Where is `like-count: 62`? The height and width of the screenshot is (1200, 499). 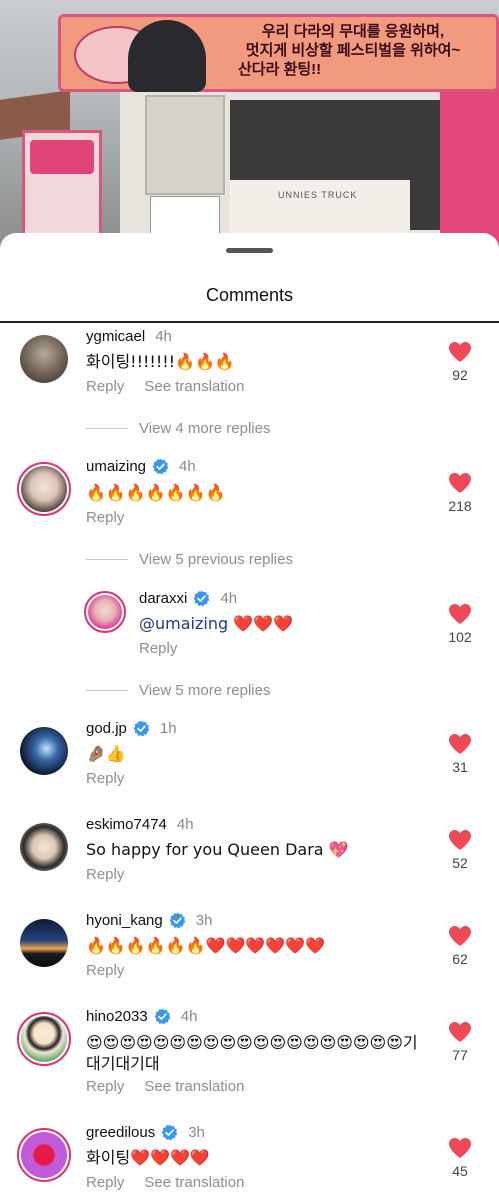 like-count: 62 is located at coordinates (460, 959).